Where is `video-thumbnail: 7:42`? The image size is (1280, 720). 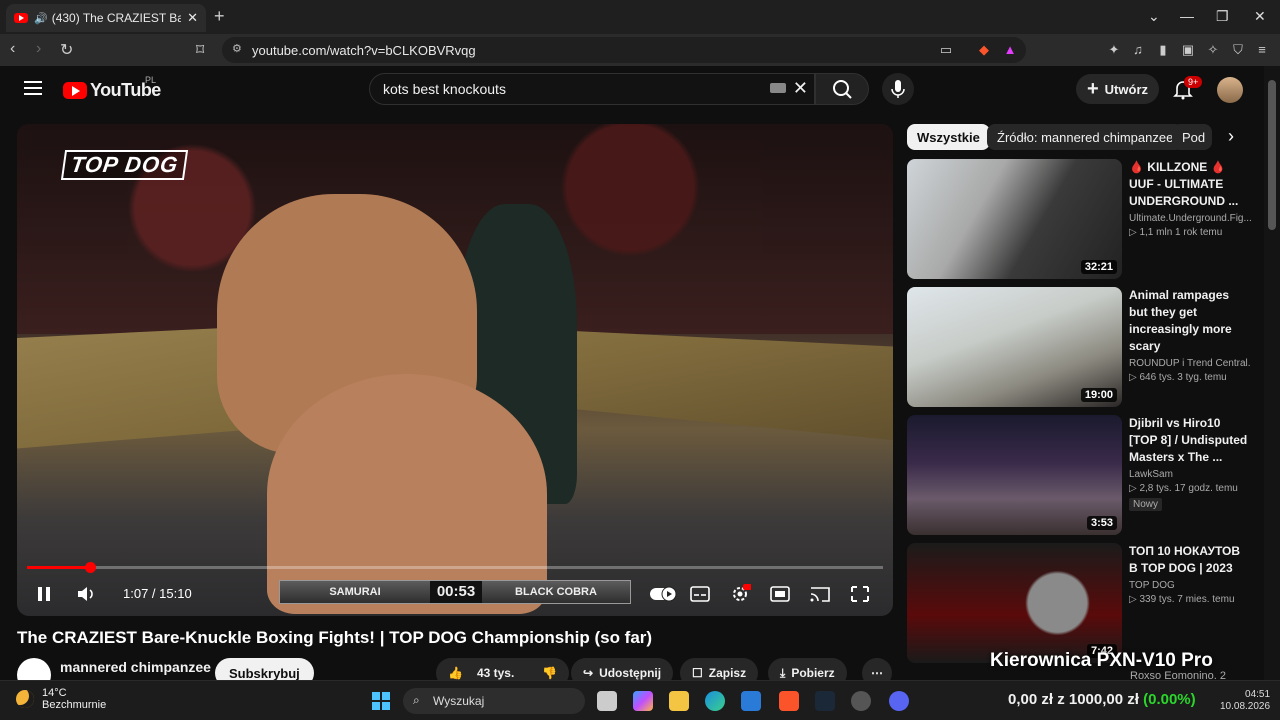 video-thumbnail: 7:42 is located at coordinates (1014, 603).